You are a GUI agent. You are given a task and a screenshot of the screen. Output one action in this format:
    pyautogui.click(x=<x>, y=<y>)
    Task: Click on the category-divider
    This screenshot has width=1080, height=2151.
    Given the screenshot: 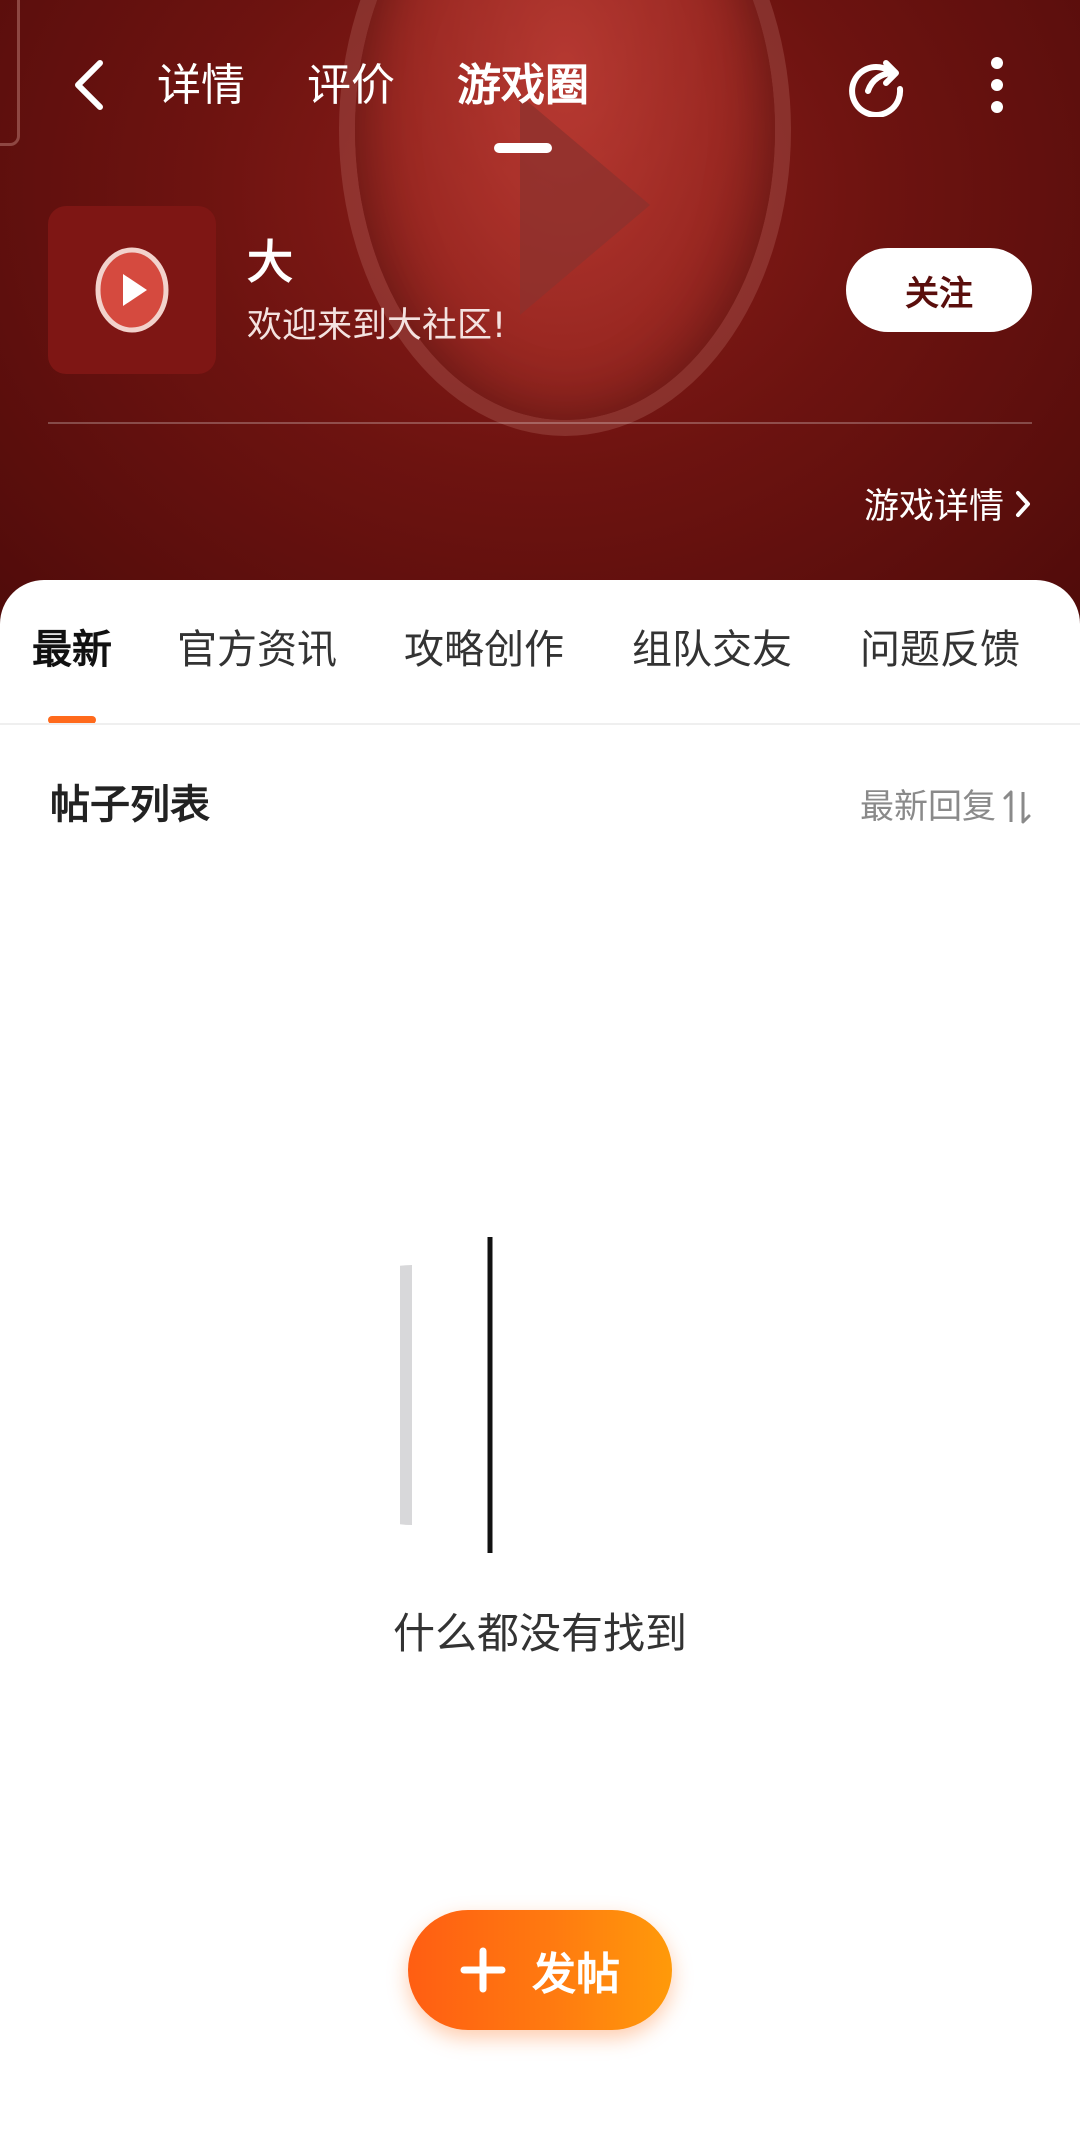 What is the action you would take?
    pyautogui.click(x=540, y=724)
    